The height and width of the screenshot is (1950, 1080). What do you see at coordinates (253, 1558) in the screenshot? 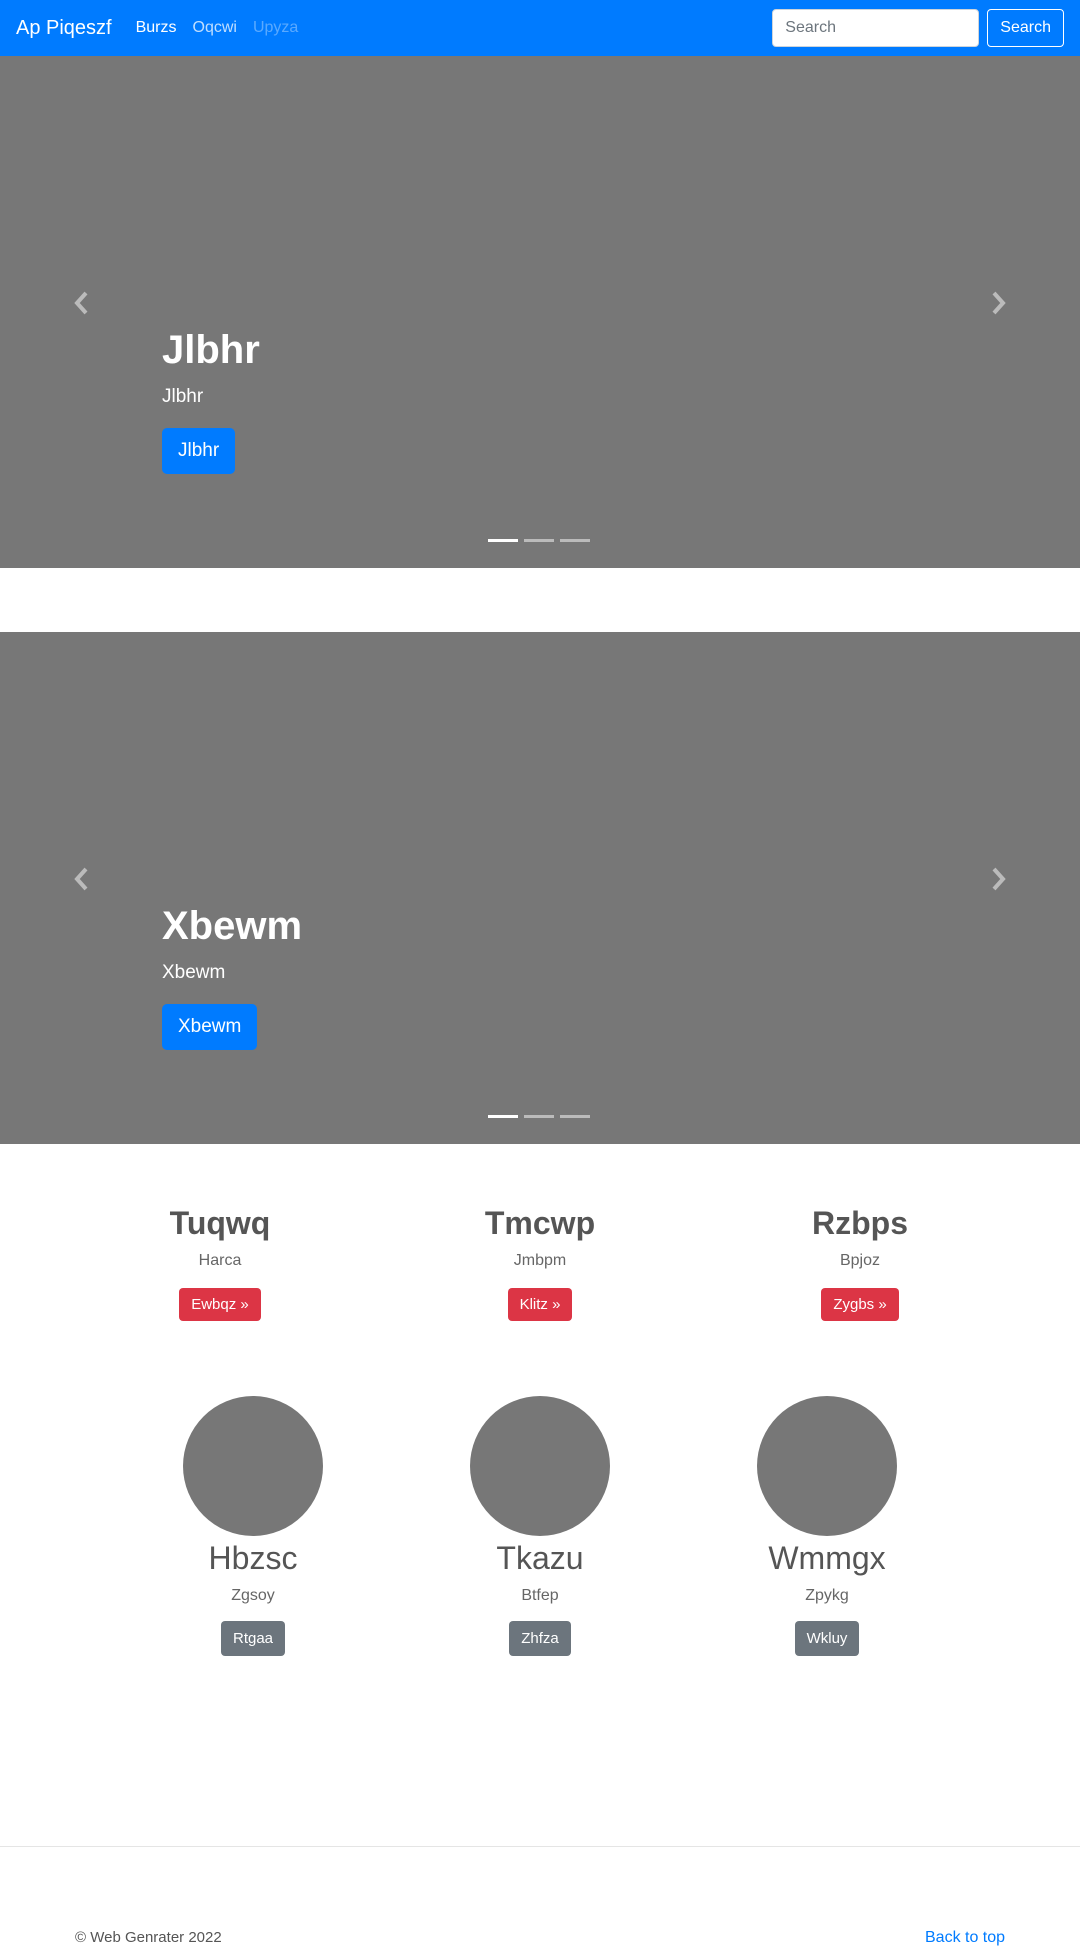
I see `member-name: Hbzsc` at bounding box center [253, 1558].